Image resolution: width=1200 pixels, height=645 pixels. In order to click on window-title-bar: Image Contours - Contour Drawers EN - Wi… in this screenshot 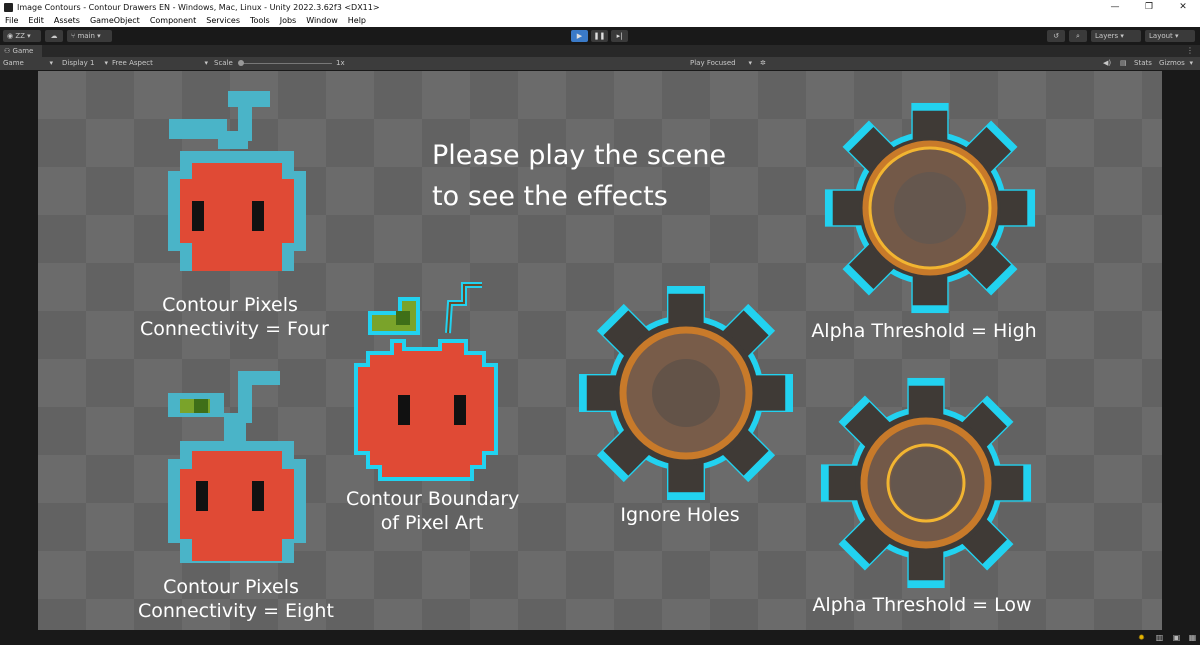, I will do `click(600, 7)`.